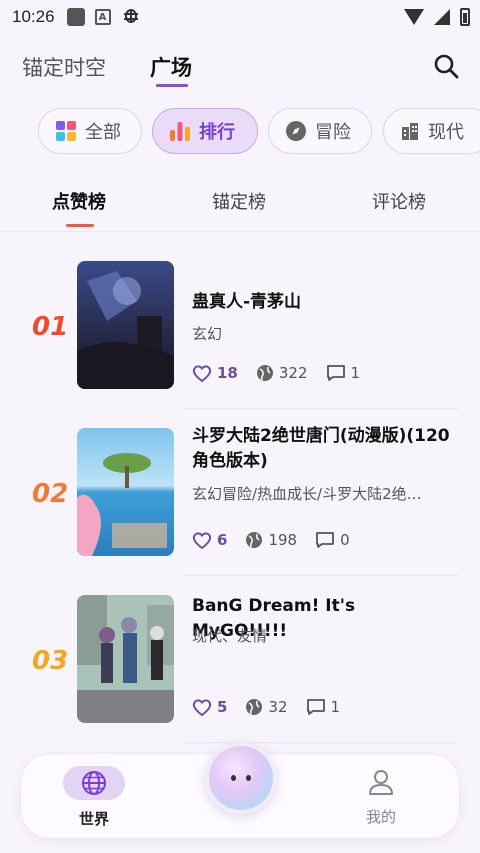  Describe the element at coordinates (102, 17) in the screenshot. I see `keyboard-a-icon: A` at that location.